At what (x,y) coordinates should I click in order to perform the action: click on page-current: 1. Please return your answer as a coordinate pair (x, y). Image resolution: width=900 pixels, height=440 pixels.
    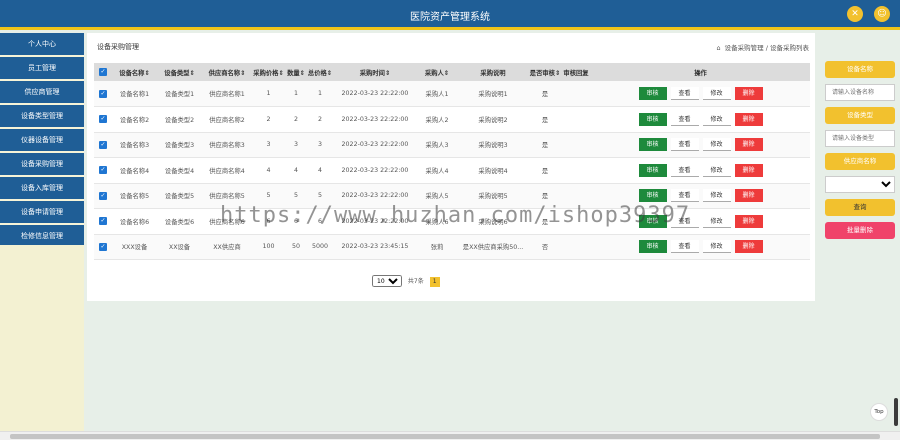
    Looking at the image, I should click on (434, 281).